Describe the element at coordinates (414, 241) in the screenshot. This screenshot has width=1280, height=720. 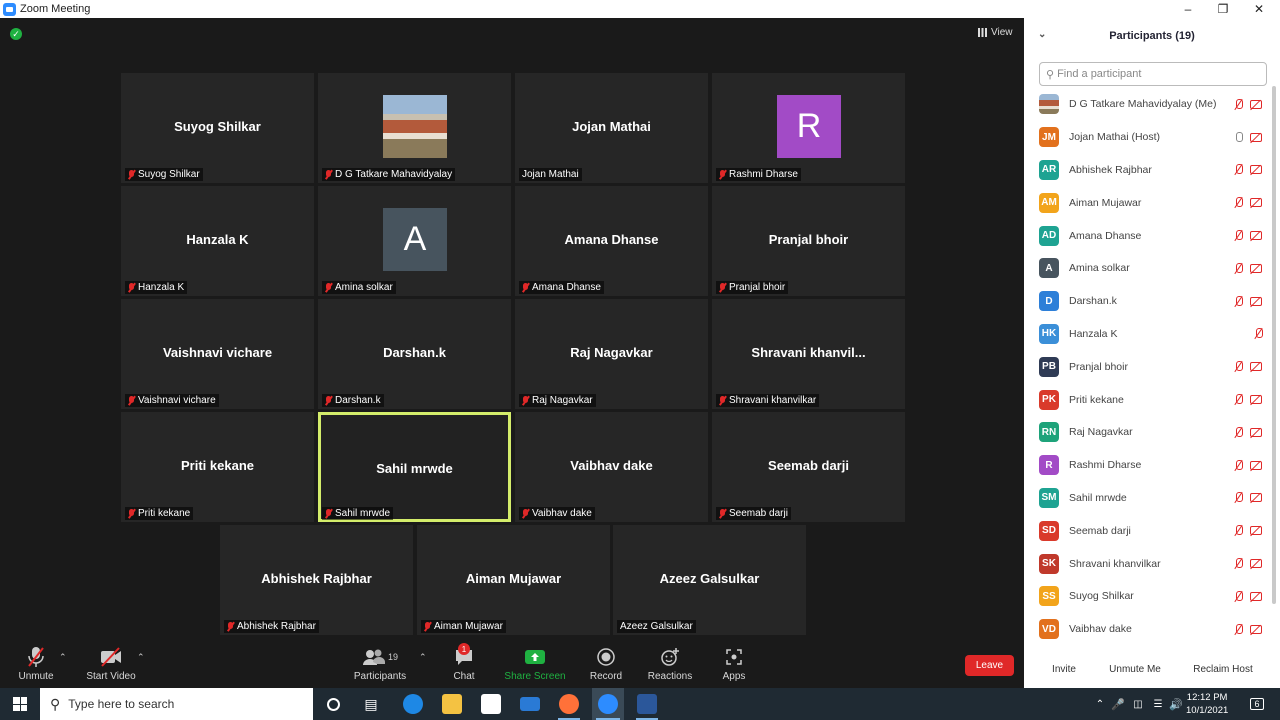
I see `video-tile: A Amina solkar` at that location.